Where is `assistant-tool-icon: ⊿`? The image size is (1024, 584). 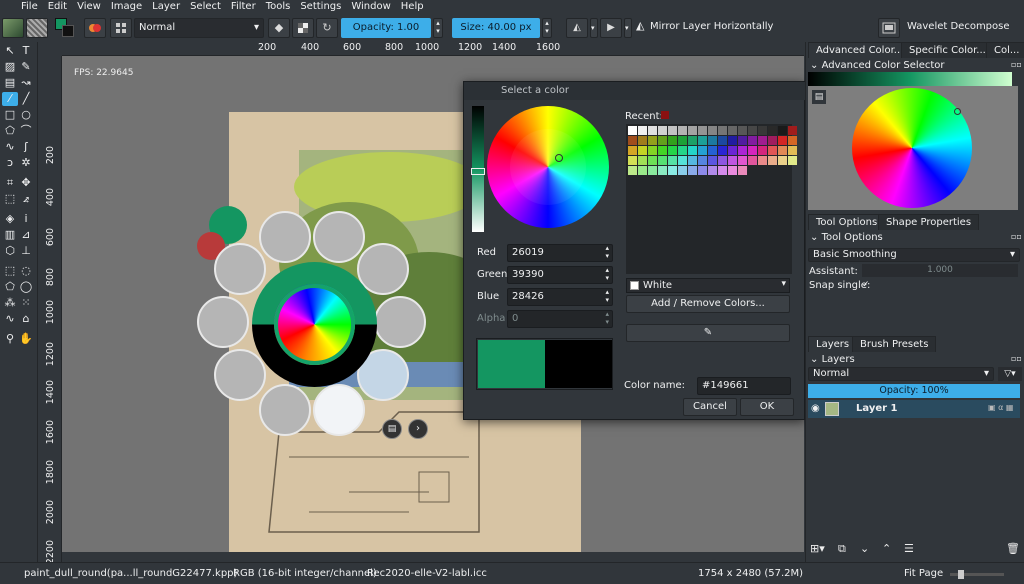
assistant-tool-icon: ⊿ is located at coordinates (26, 235).